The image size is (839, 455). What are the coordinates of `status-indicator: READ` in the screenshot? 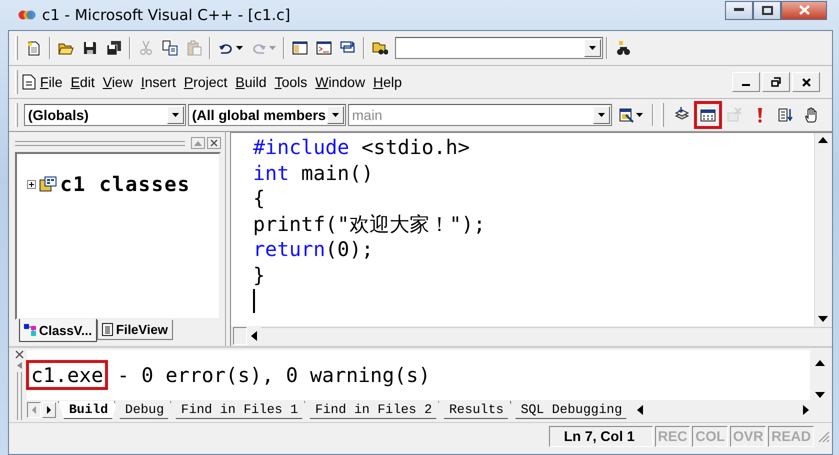 It's located at (791, 436).